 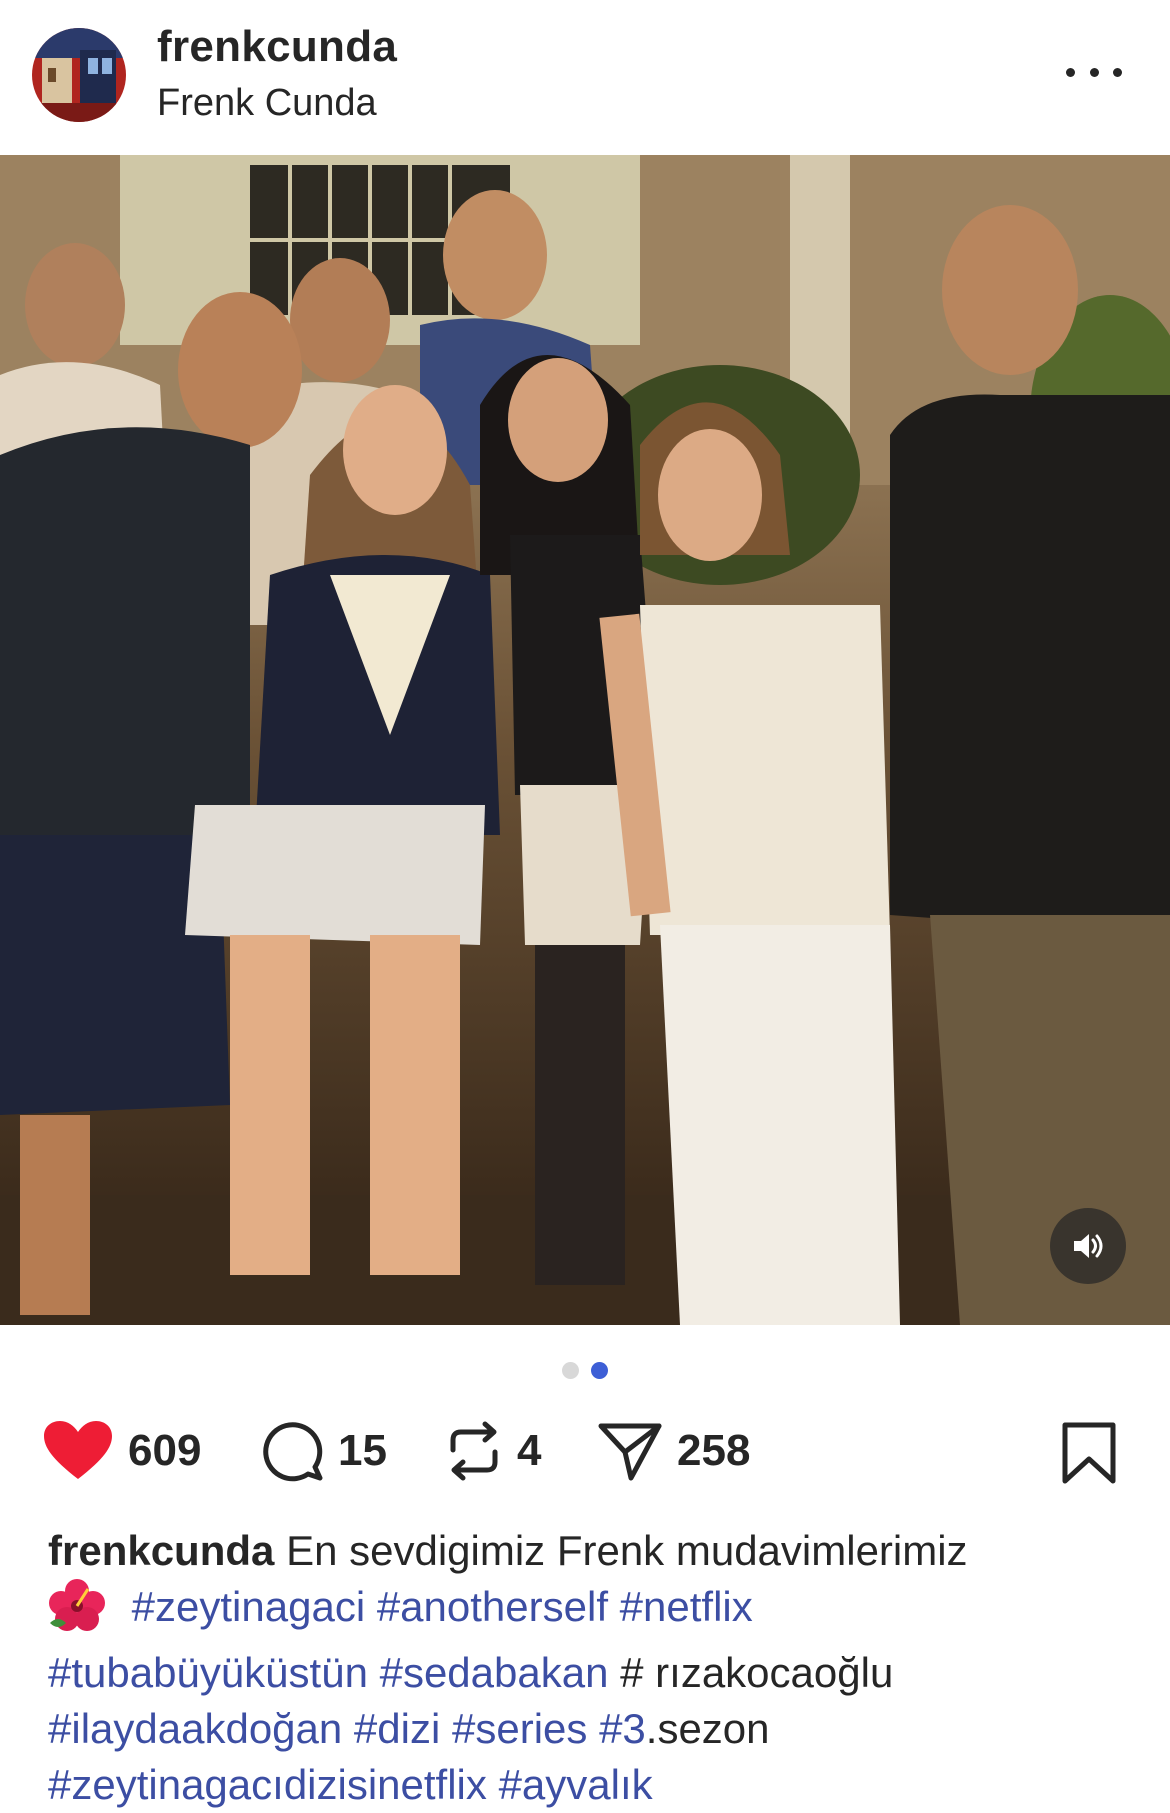 What do you see at coordinates (324, 1451) in the screenshot?
I see `comment-button: 15` at bounding box center [324, 1451].